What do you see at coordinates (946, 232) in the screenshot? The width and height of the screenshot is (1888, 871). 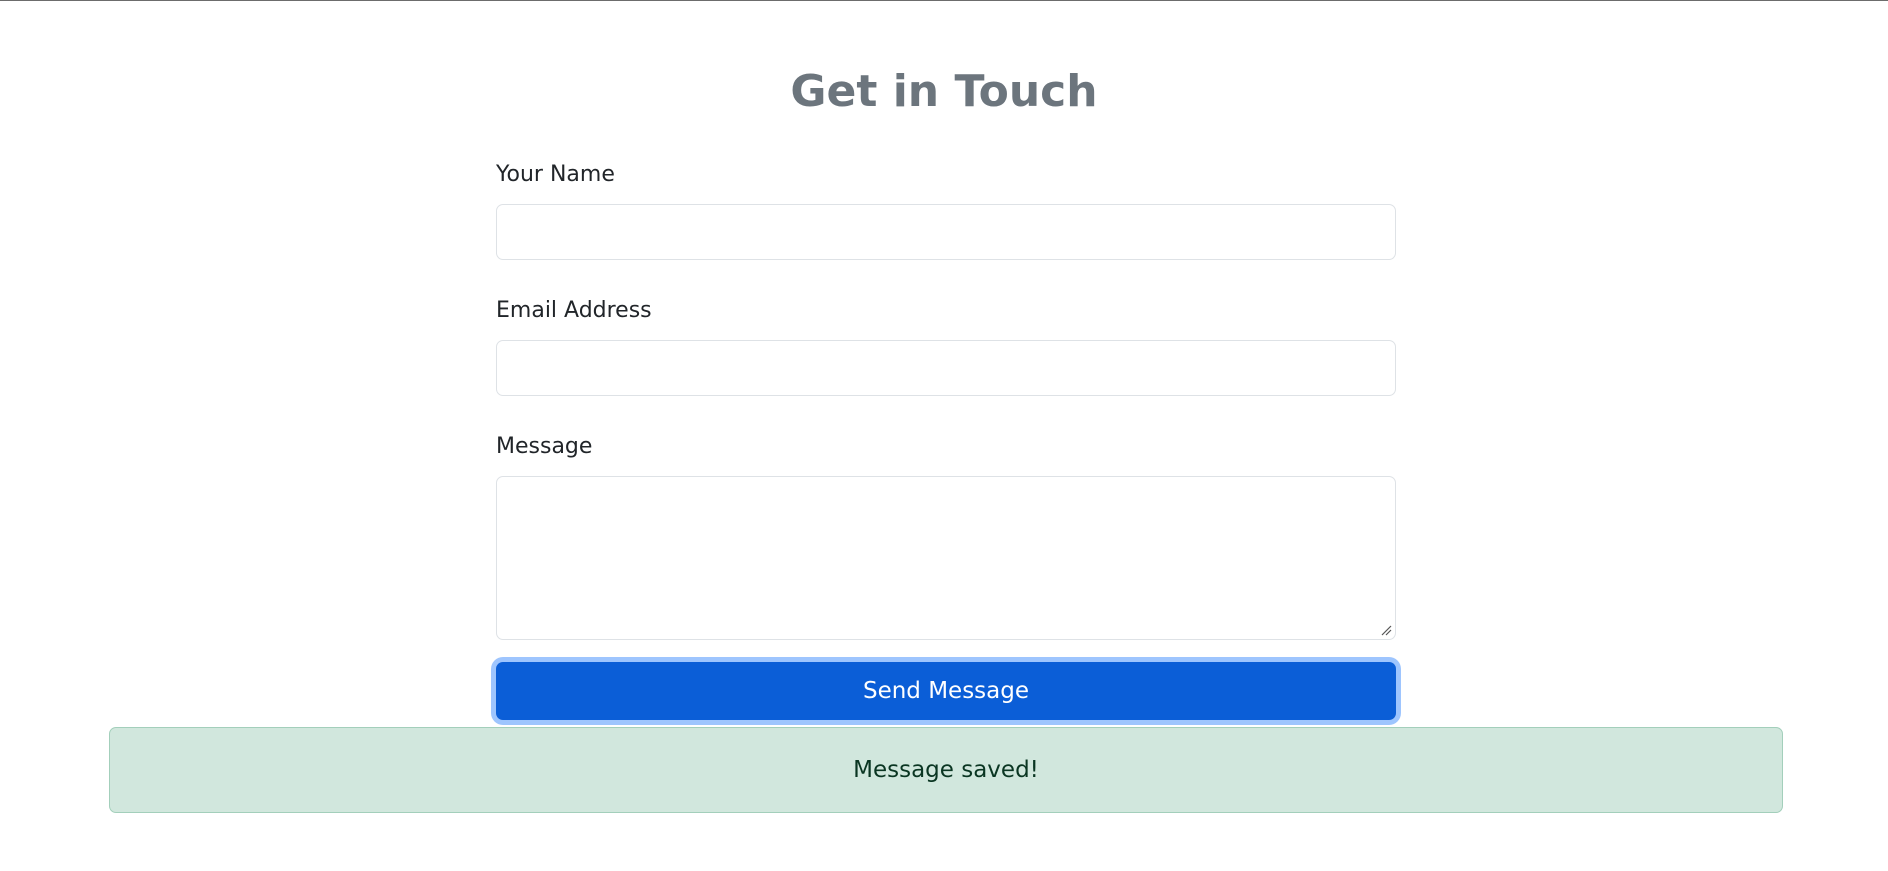 I see `name-input` at bounding box center [946, 232].